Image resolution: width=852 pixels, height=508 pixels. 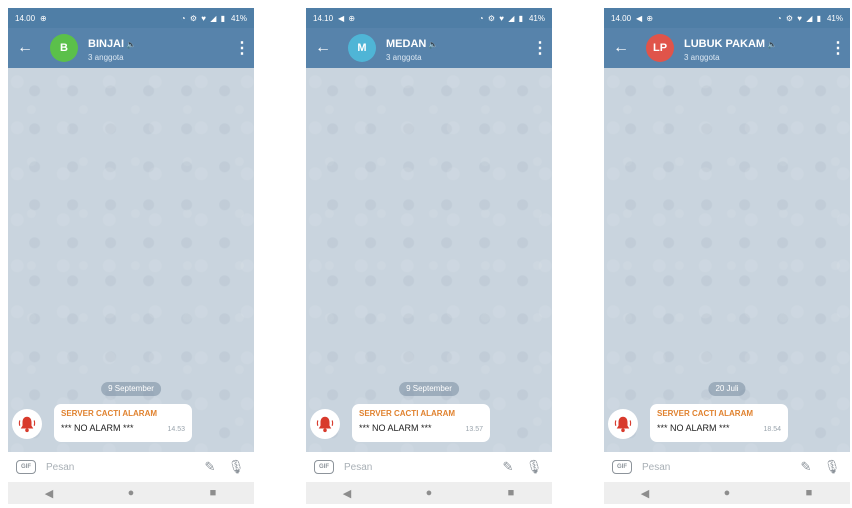 I want to click on chat-title-block: MEDAN 🔈 3 anggota, so click(x=457, y=48).